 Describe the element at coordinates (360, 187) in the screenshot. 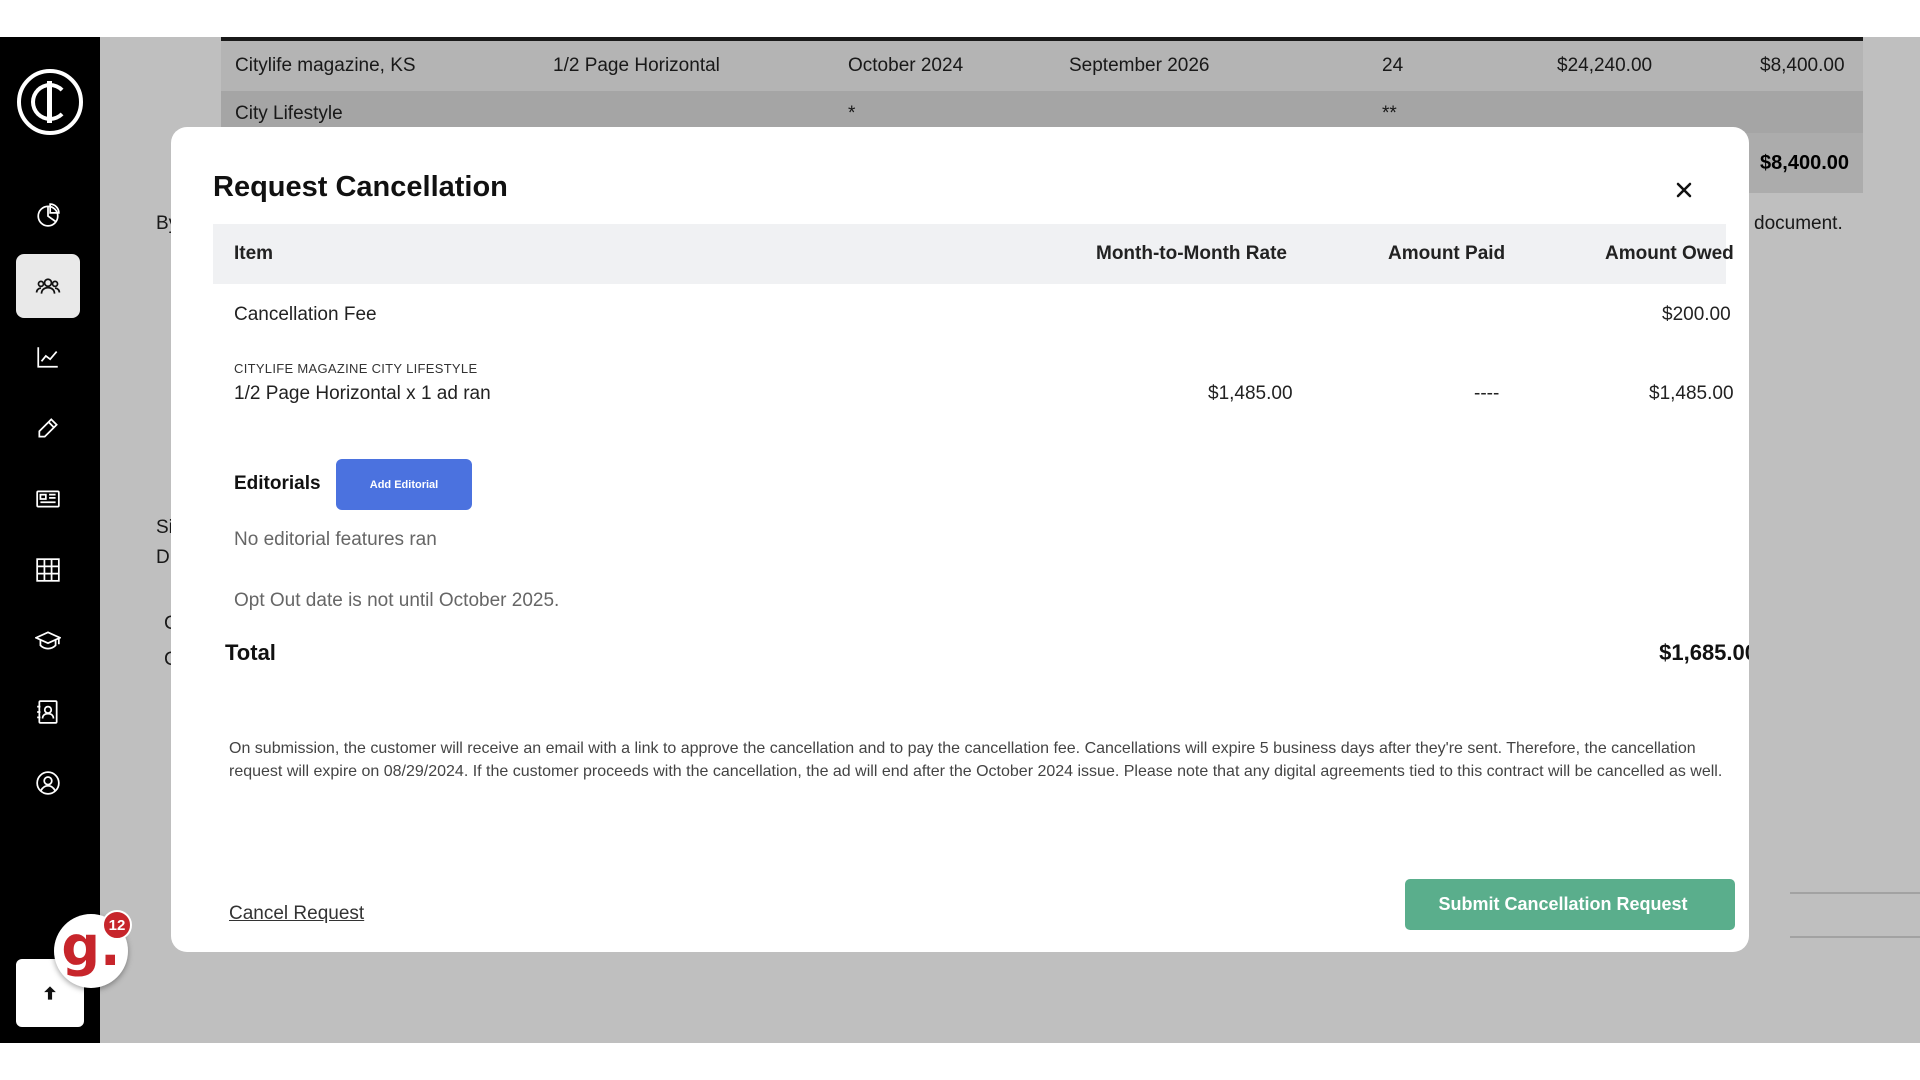

I see `modal-title: Request Cancellation` at that location.